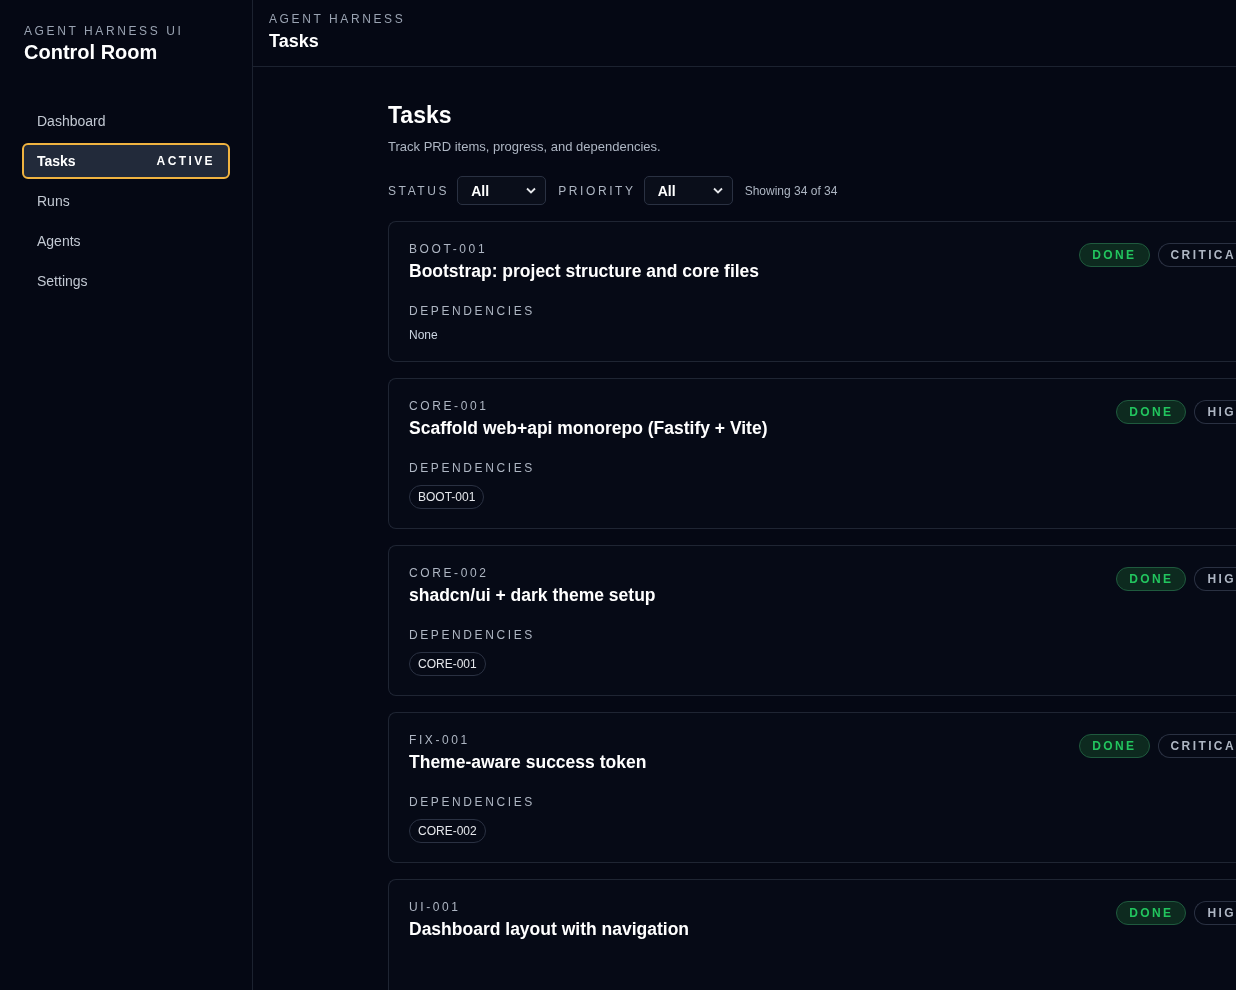 Image resolution: width=1236 pixels, height=990 pixels. I want to click on page-subtitle: Track PRD items, progress, and dependencies., so click(525, 146).